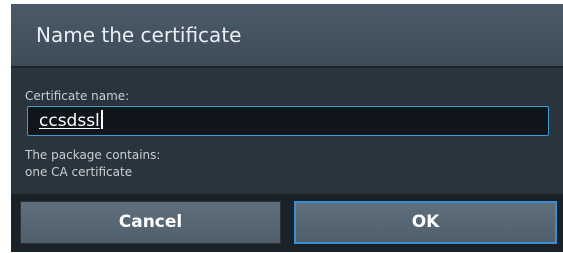 This screenshot has width=563, height=253. What do you see at coordinates (77, 96) in the screenshot?
I see `certificate-name-label: Certificate name:` at bounding box center [77, 96].